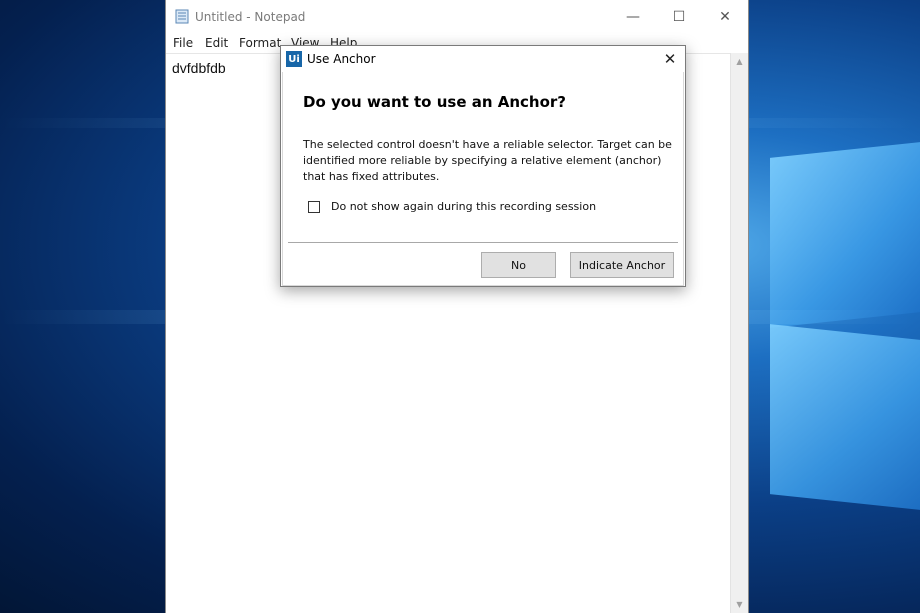 The width and height of the screenshot is (920, 613). What do you see at coordinates (434, 102) in the screenshot?
I see `dialog-heading: Do you want to use an Anchor?` at bounding box center [434, 102].